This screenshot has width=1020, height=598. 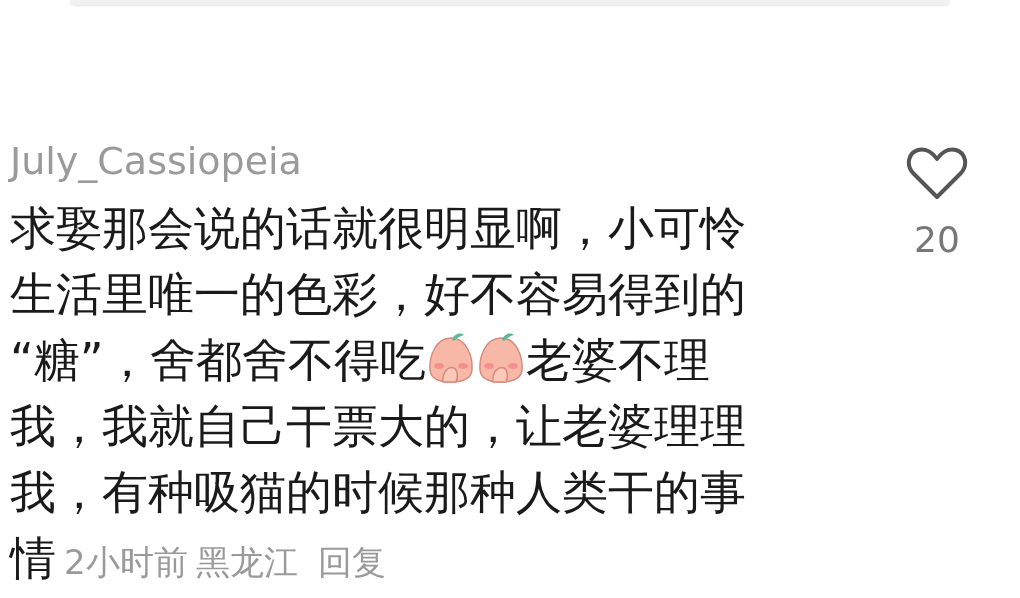 What do you see at coordinates (378, 294) in the screenshot?
I see `comment-text: 生活里唯一的色彩，好不容易得到的` at bounding box center [378, 294].